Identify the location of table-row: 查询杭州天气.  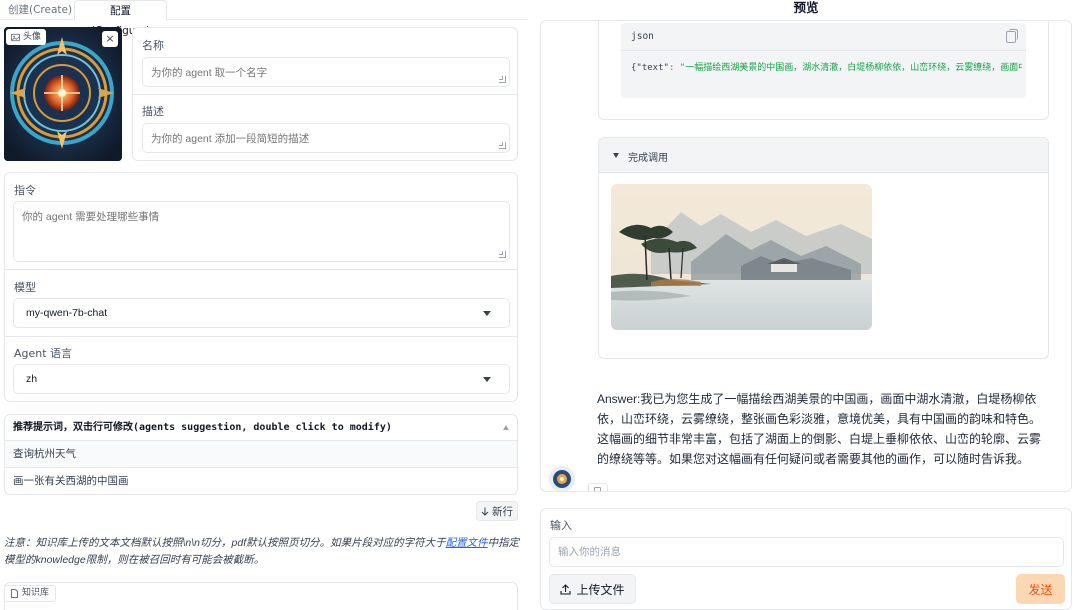
(261, 453).